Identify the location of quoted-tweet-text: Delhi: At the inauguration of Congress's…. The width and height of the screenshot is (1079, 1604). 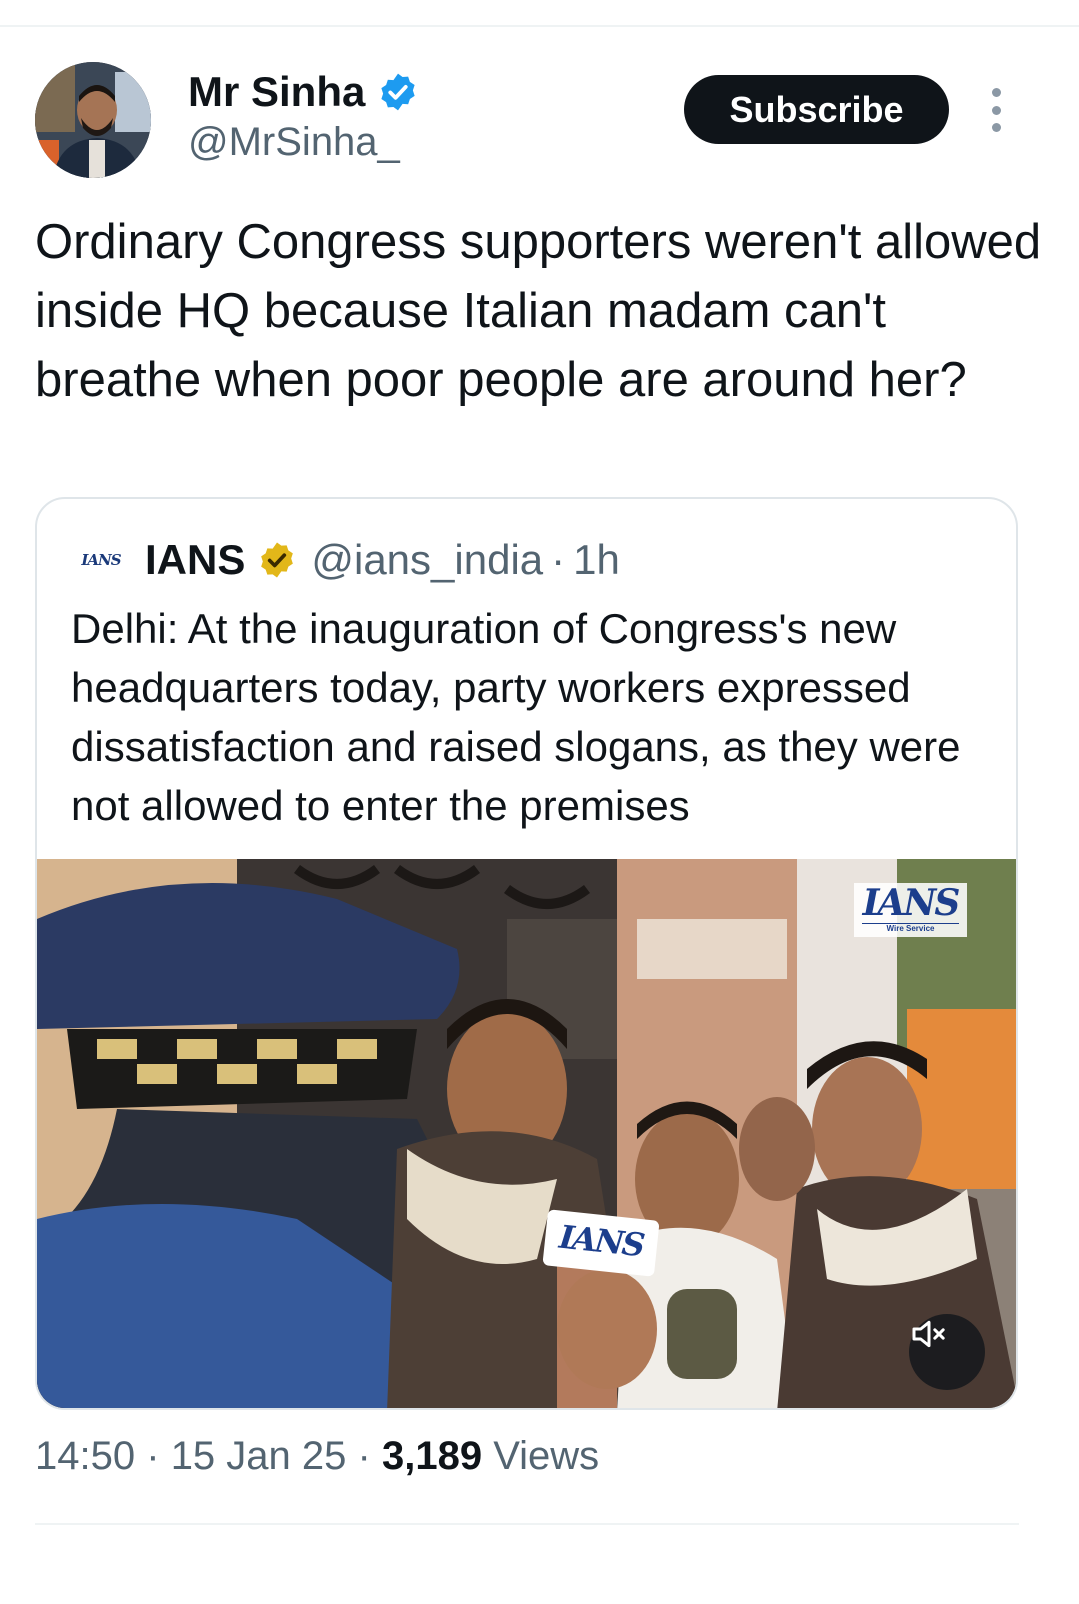
(516, 717).